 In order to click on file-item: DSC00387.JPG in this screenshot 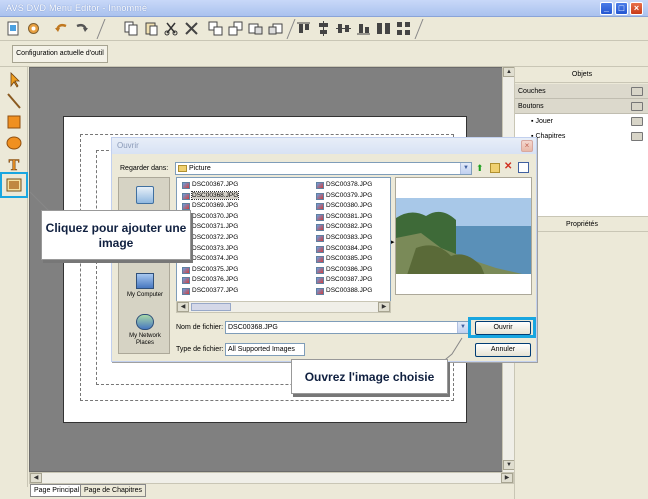, I will do `click(343, 280)`.